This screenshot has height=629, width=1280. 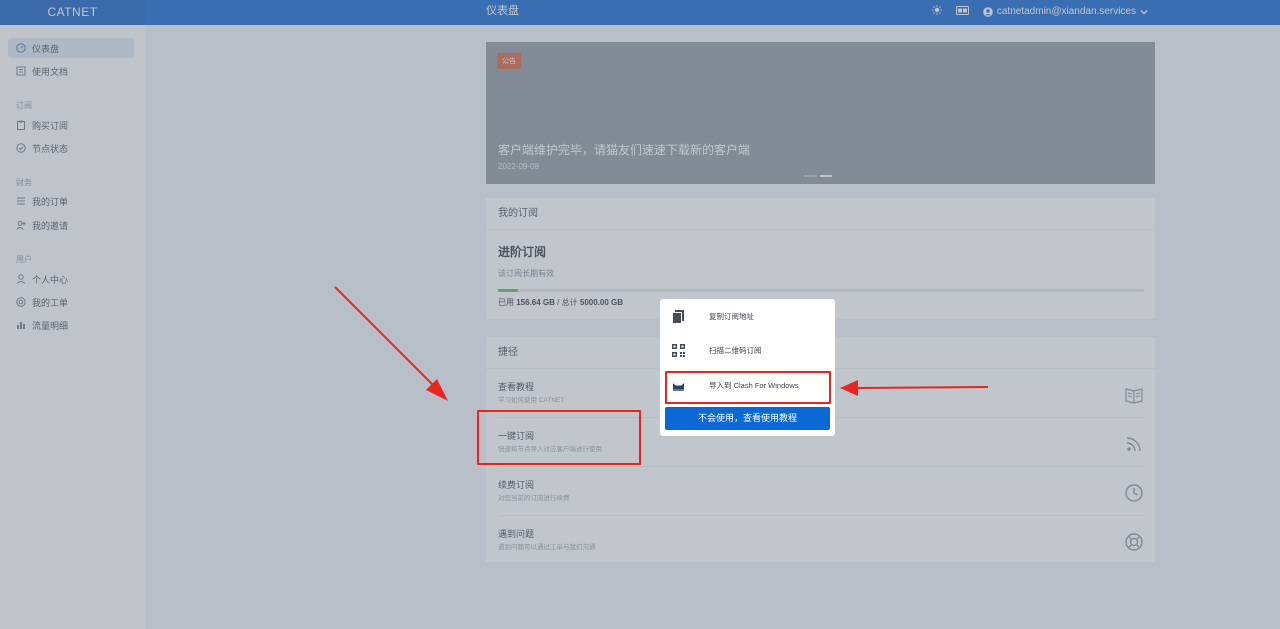 I want to click on annotation-arrows, so click(x=661, y=343).